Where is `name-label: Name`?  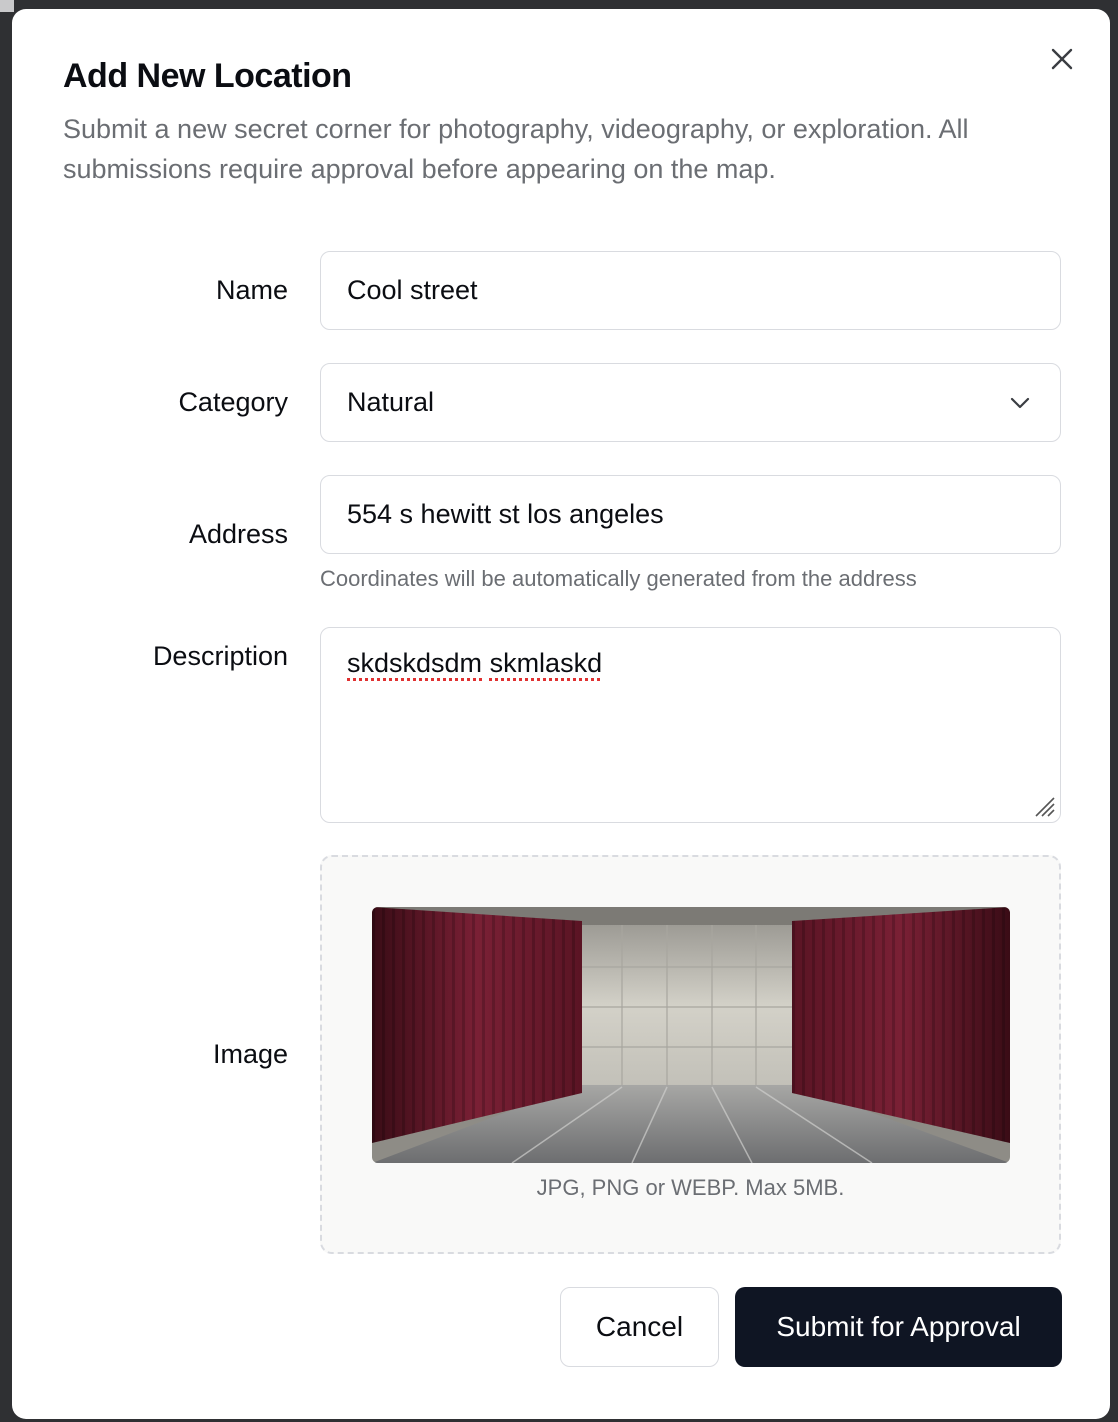 name-label: Name is located at coordinates (251, 290).